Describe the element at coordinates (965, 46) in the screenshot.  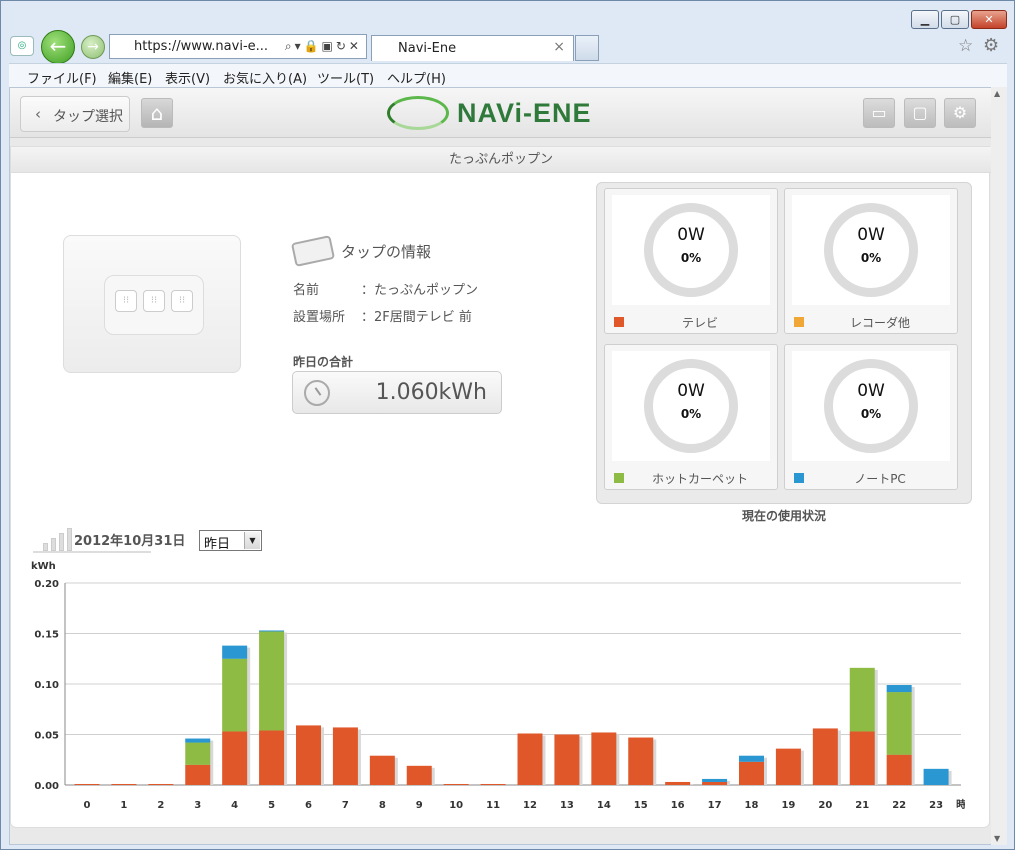
I see `favorites-star-icon: ☆` at that location.